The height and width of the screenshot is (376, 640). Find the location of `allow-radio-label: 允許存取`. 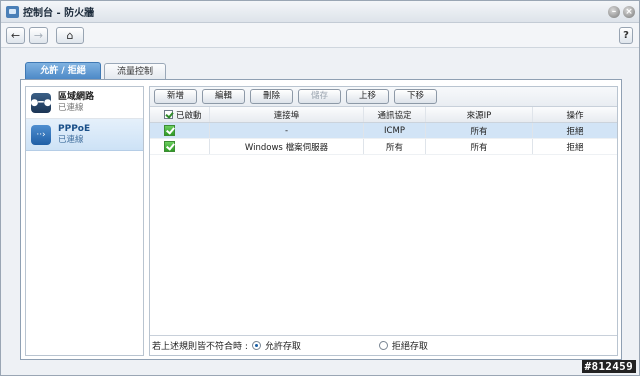

allow-radio-label: 允許存取 is located at coordinates (283, 345).